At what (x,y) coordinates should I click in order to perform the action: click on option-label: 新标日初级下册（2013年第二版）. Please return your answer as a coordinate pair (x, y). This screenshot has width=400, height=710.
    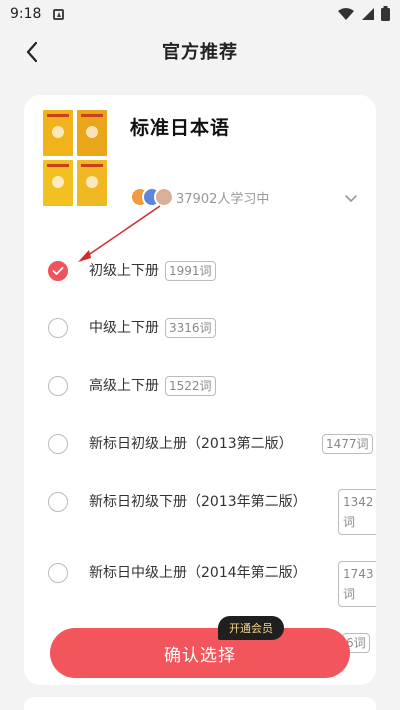
    Looking at the image, I should click on (198, 502).